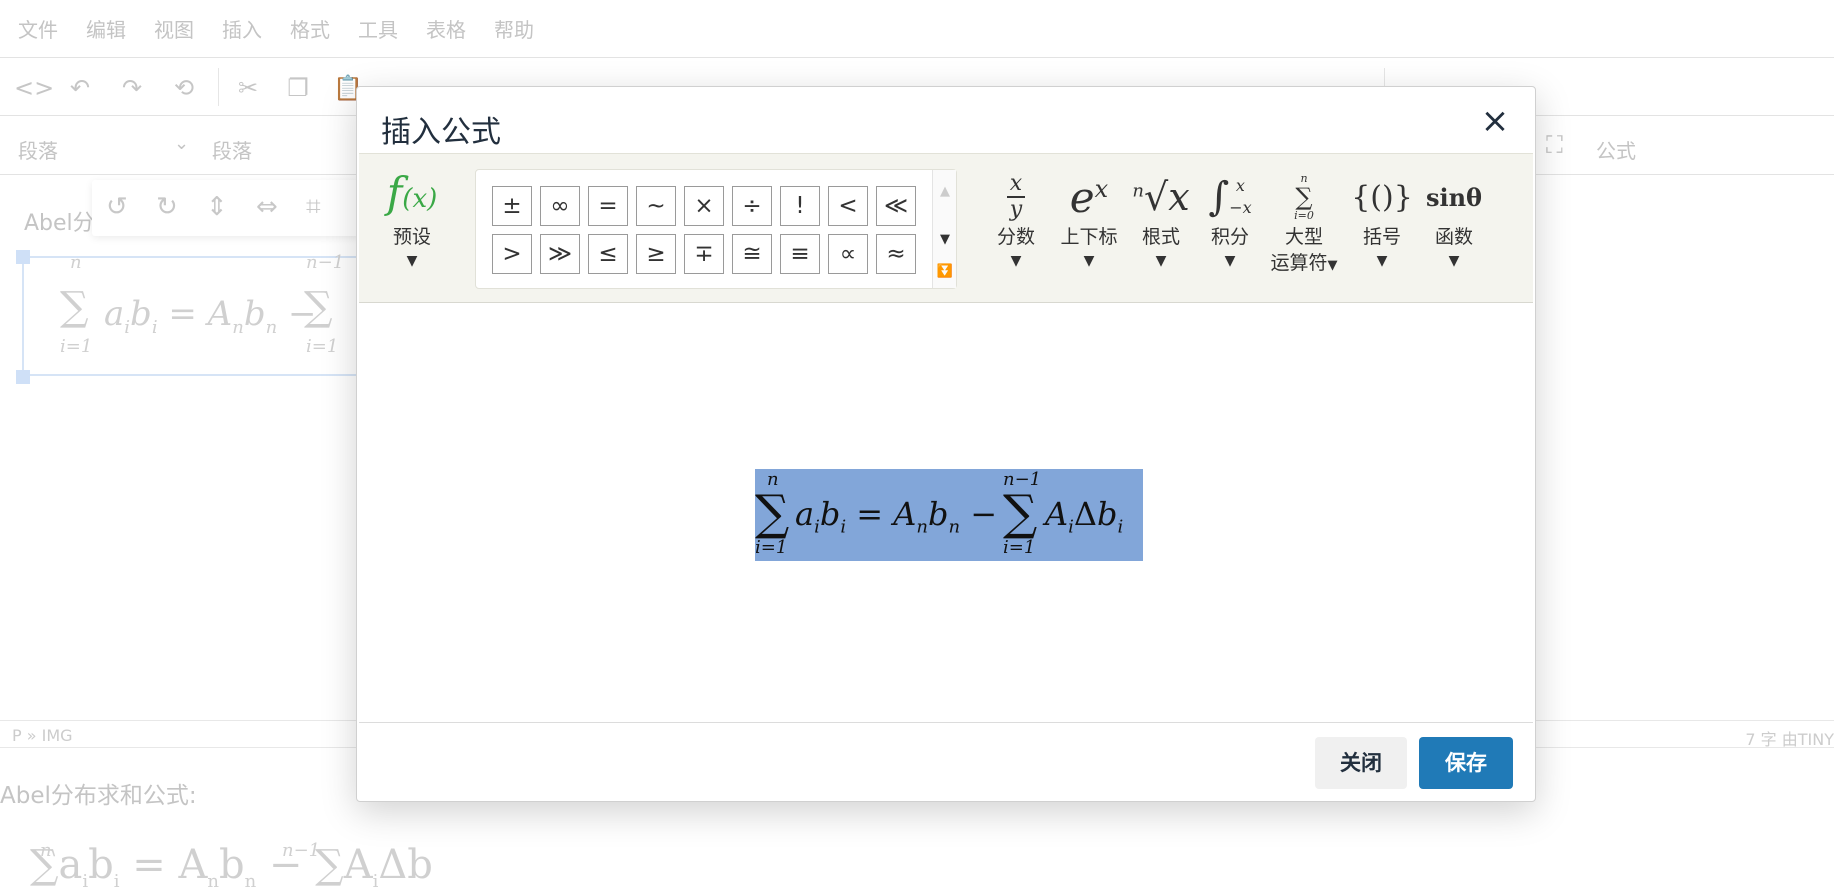 The width and height of the screenshot is (1834, 888). Describe the element at coordinates (184, 88) in the screenshot. I see `history-icon: ⟲` at that location.